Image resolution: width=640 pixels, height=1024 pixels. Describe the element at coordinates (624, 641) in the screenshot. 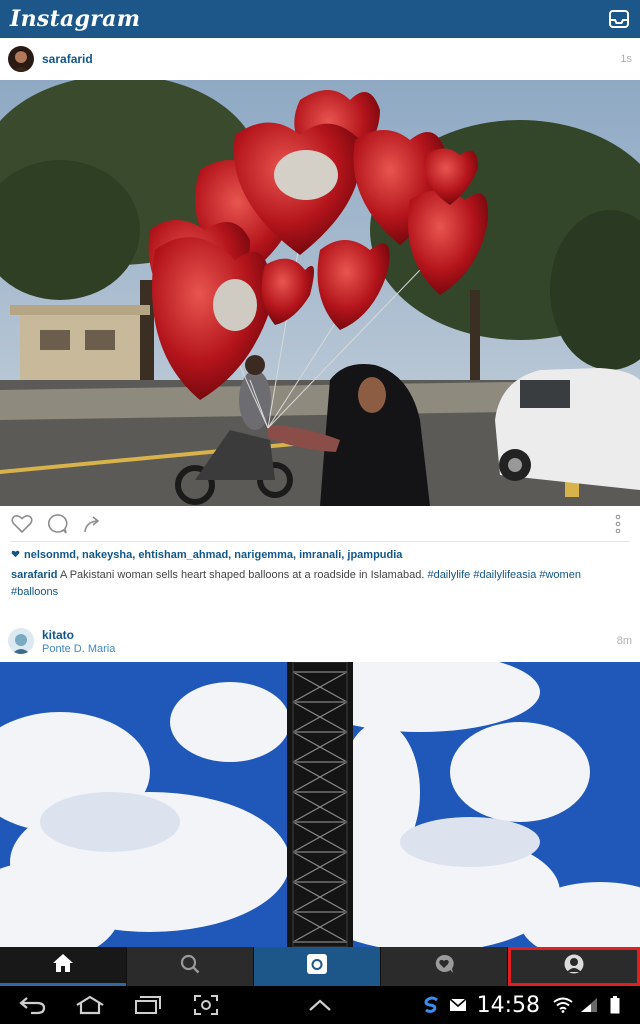

I see `post-timestamp: 8m` at that location.